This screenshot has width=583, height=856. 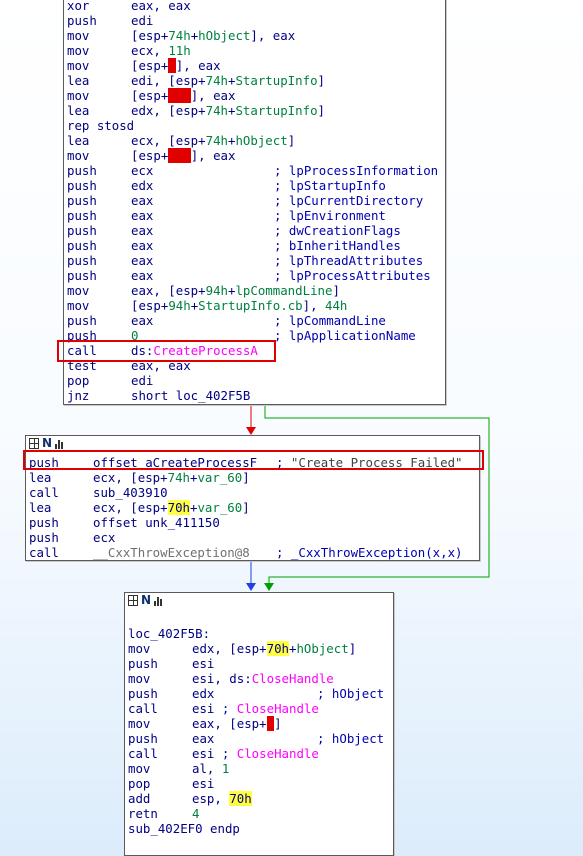 What do you see at coordinates (254, 20) in the screenshot?
I see `asm-line: push edi` at bounding box center [254, 20].